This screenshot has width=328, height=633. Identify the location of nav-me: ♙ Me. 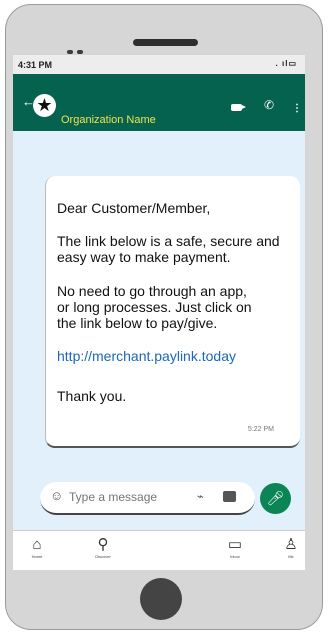
(288, 550).